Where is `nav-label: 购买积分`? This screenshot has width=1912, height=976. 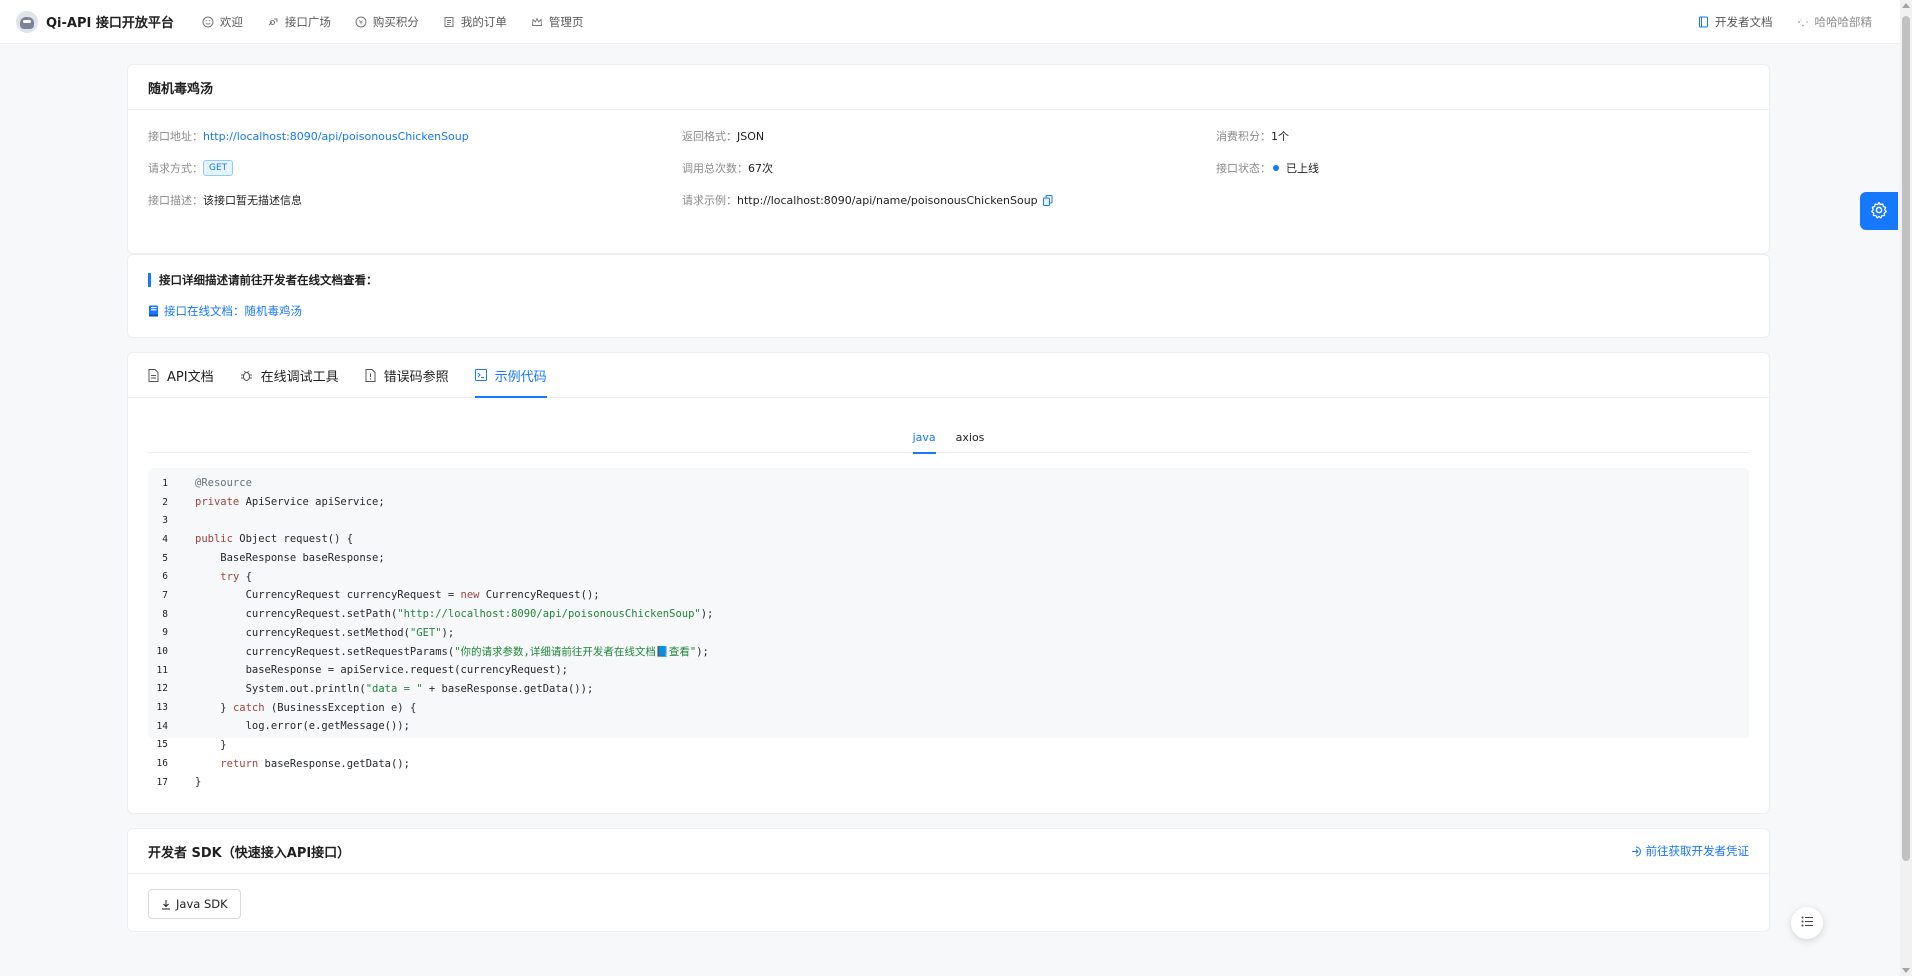 nav-label: 购买积分 is located at coordinates (395, 21).